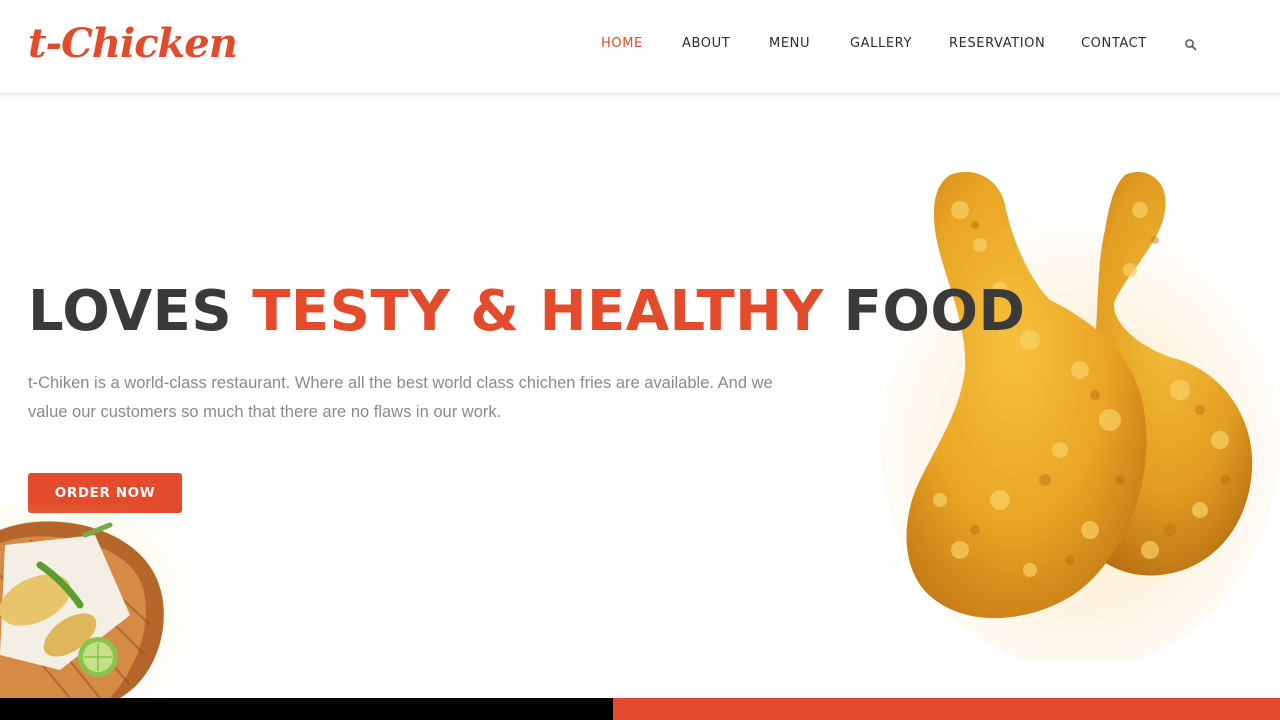 The height and width of the screenshot is (720, 1280). Describe the element at coordinates (1114, 44) in the screenshot. I see `nav-contact: CONTACT` at that location.